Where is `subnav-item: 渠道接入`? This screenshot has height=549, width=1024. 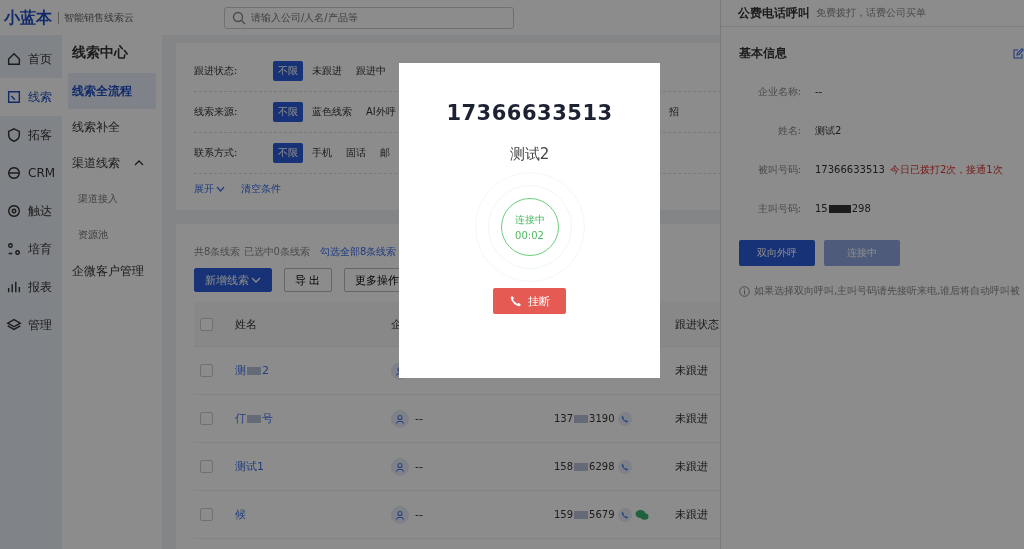 subnav-item: 渠道接入 is located at coordinates (112, 199).